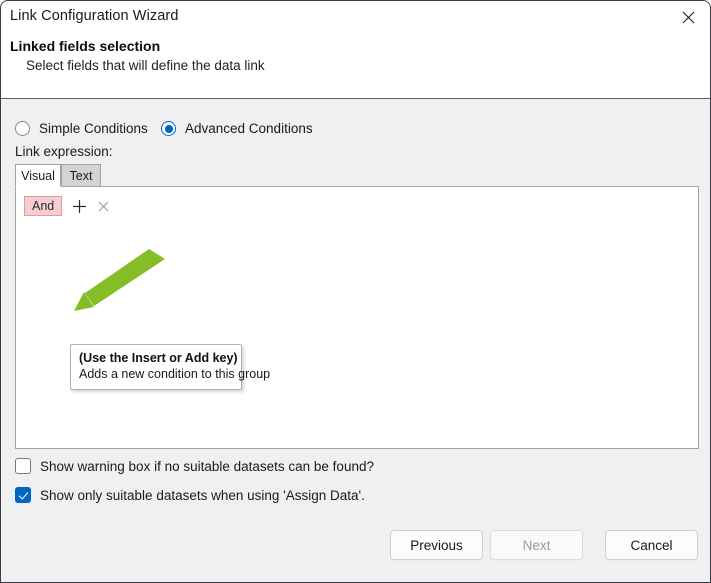 The height and width of the screenshot is (583, 711). I want to click on tooltip-title: (Use the Insert or Add key), so click(158, 358).